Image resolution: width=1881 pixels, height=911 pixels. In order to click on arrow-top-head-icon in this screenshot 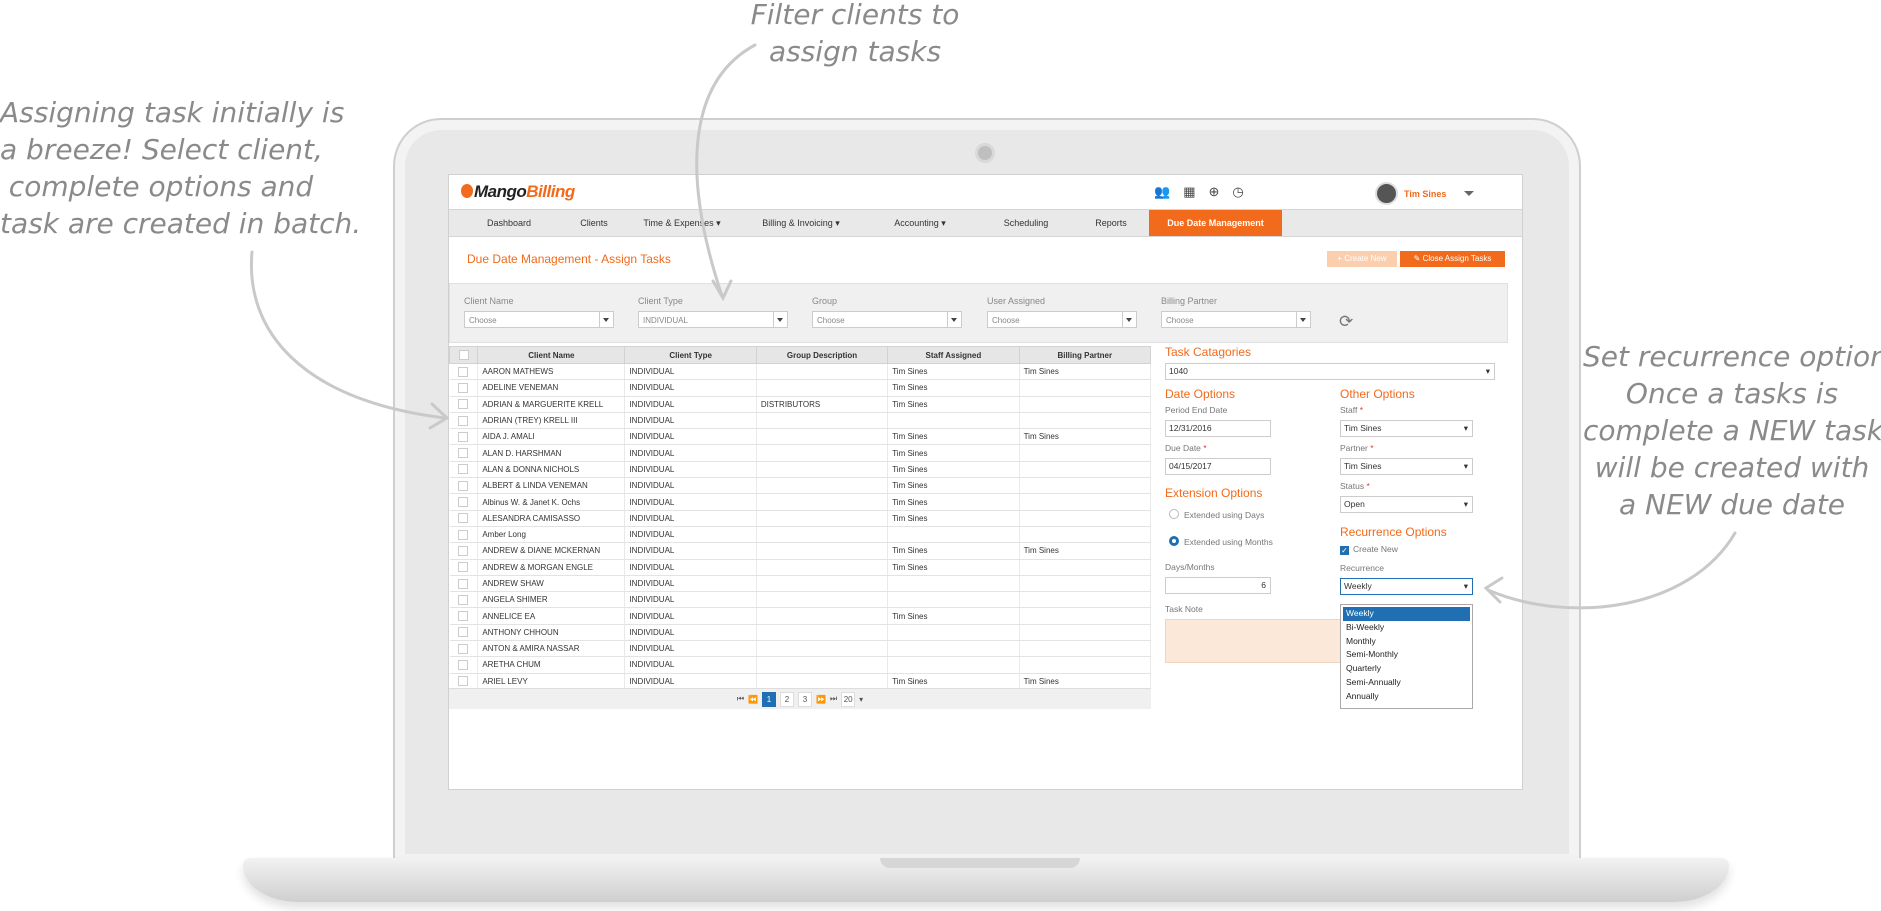, I will do `click(722, 290)`.